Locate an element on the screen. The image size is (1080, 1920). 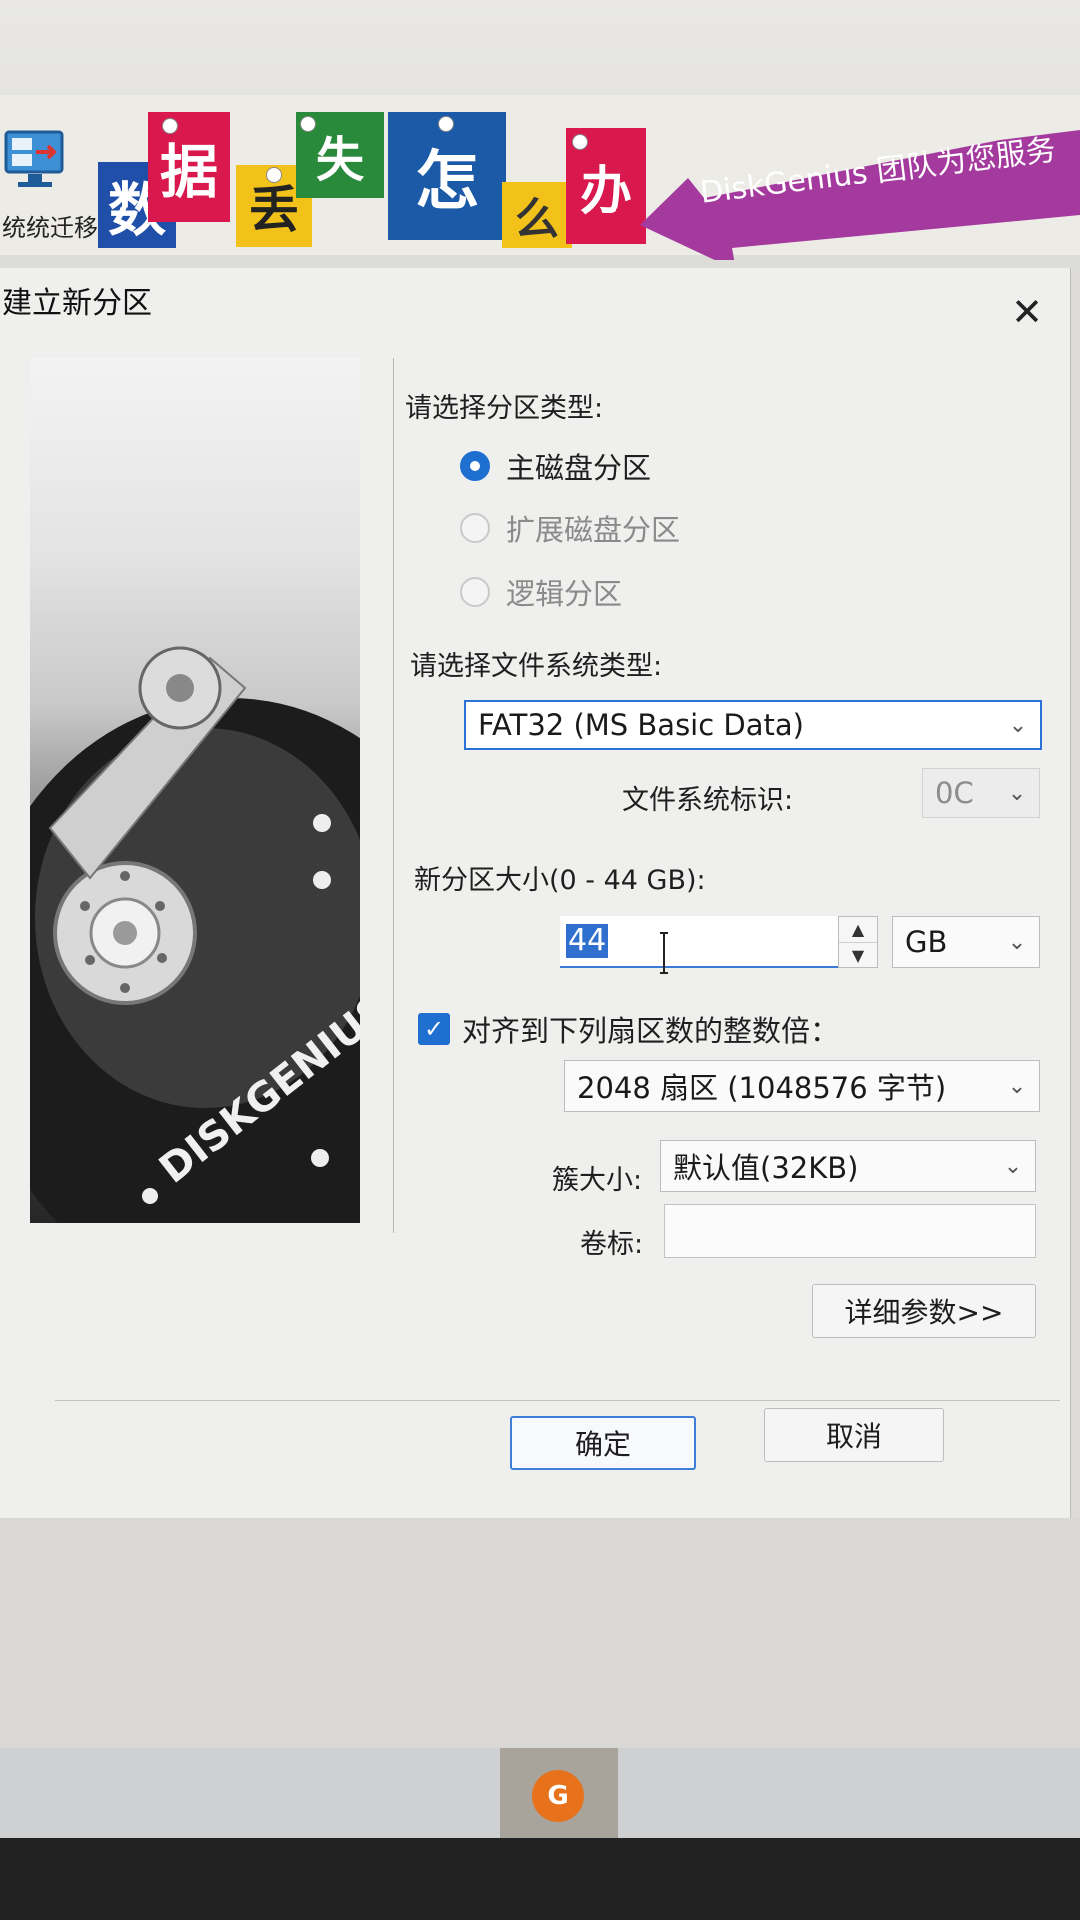
ad-tile-2: 据 is located at coordinates (189, 167).